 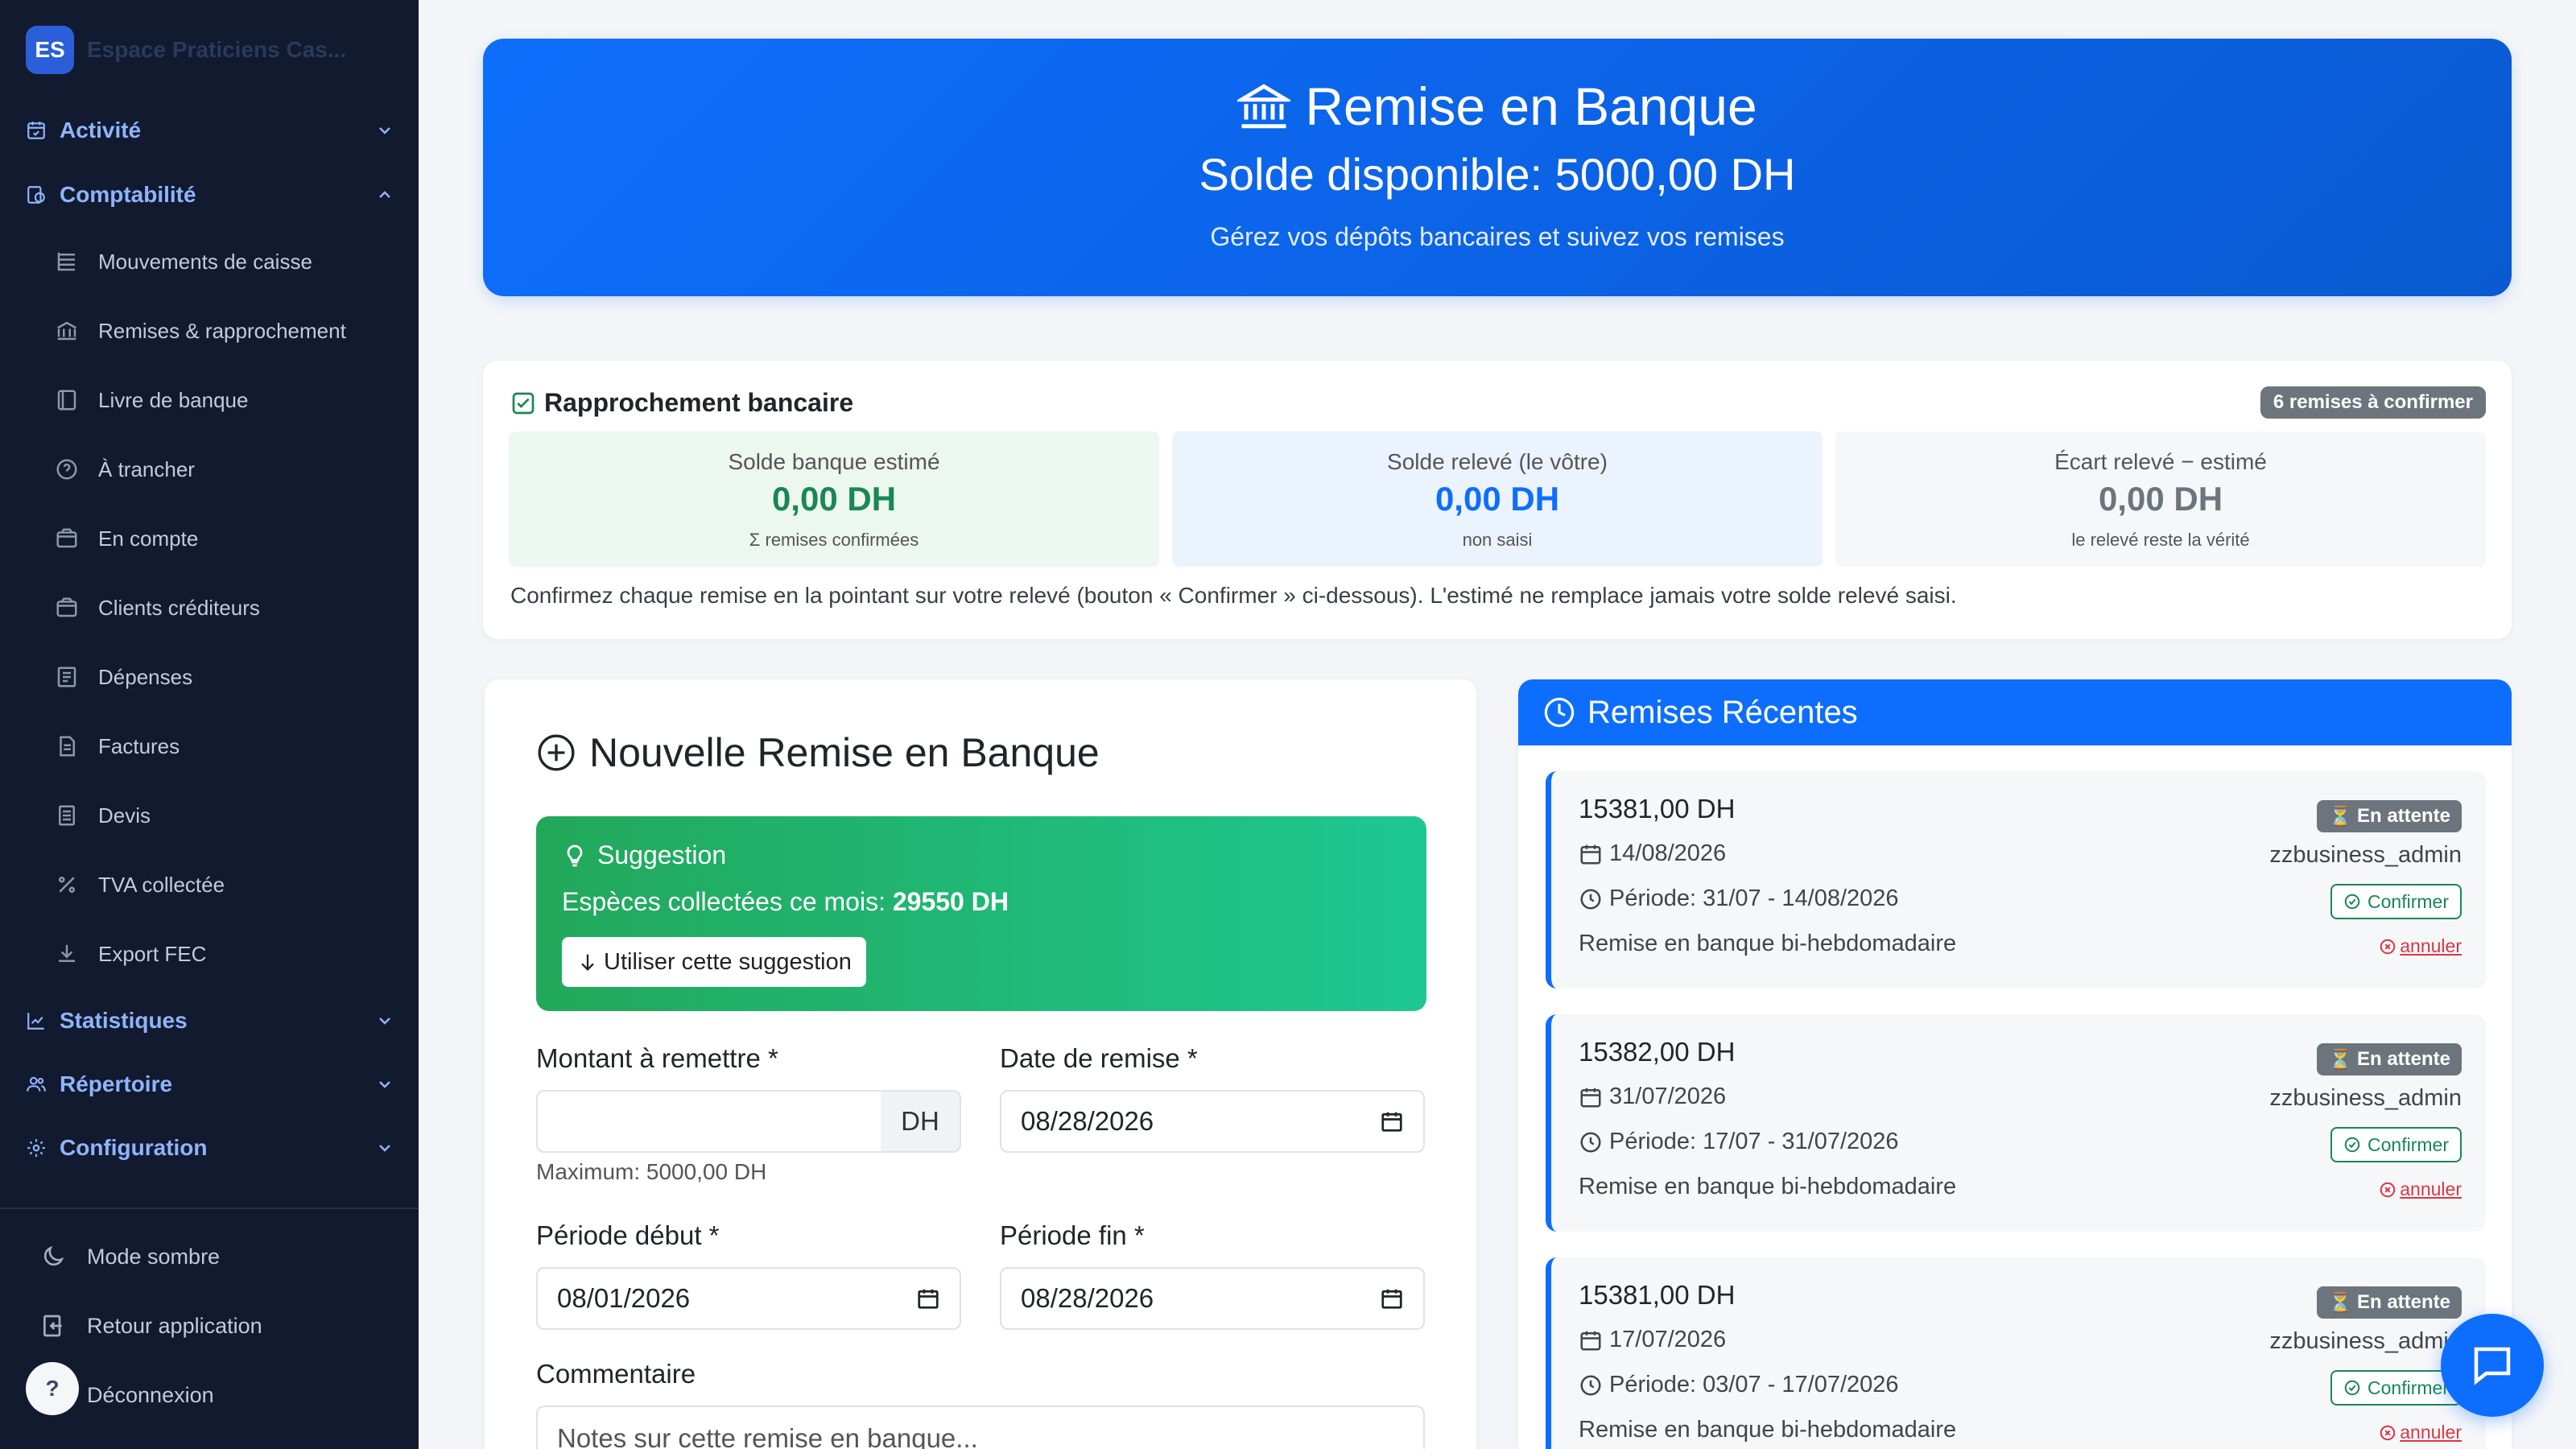 I want to click on nav-section-repertoire: Répertoire, so click(x=209, y=1084).